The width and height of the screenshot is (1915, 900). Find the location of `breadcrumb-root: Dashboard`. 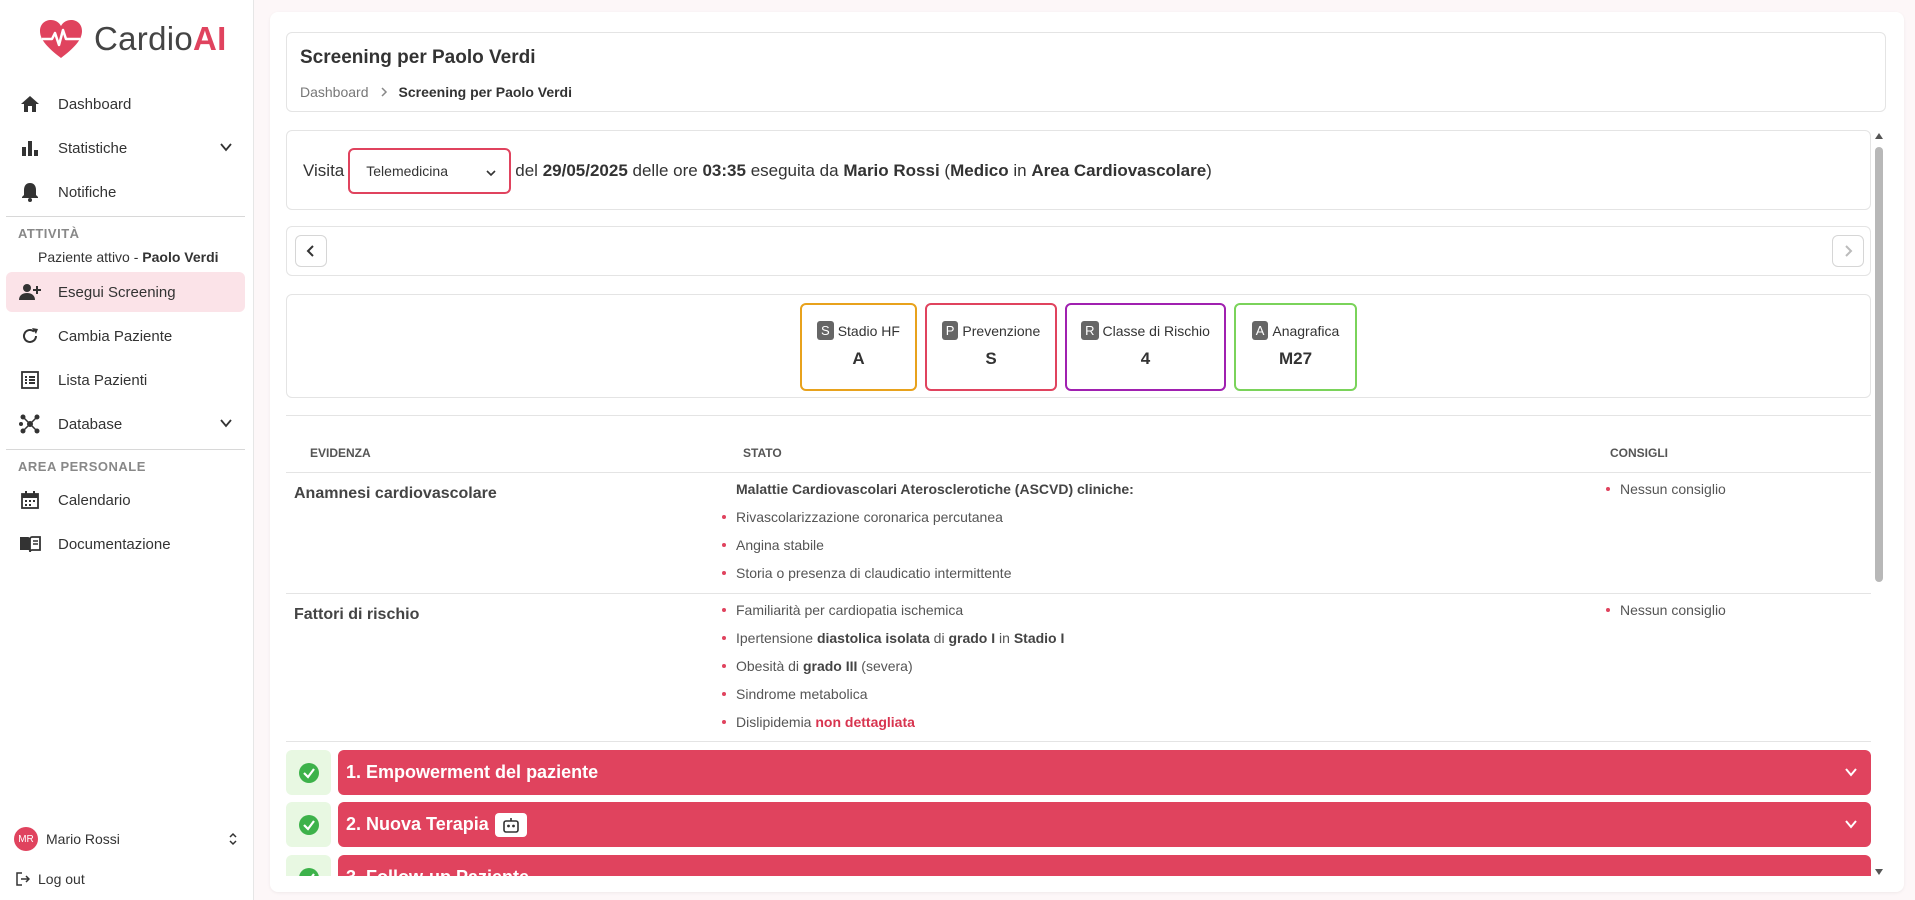

breadcrumb-root: Dashboard is located at coordinates (334, 92).